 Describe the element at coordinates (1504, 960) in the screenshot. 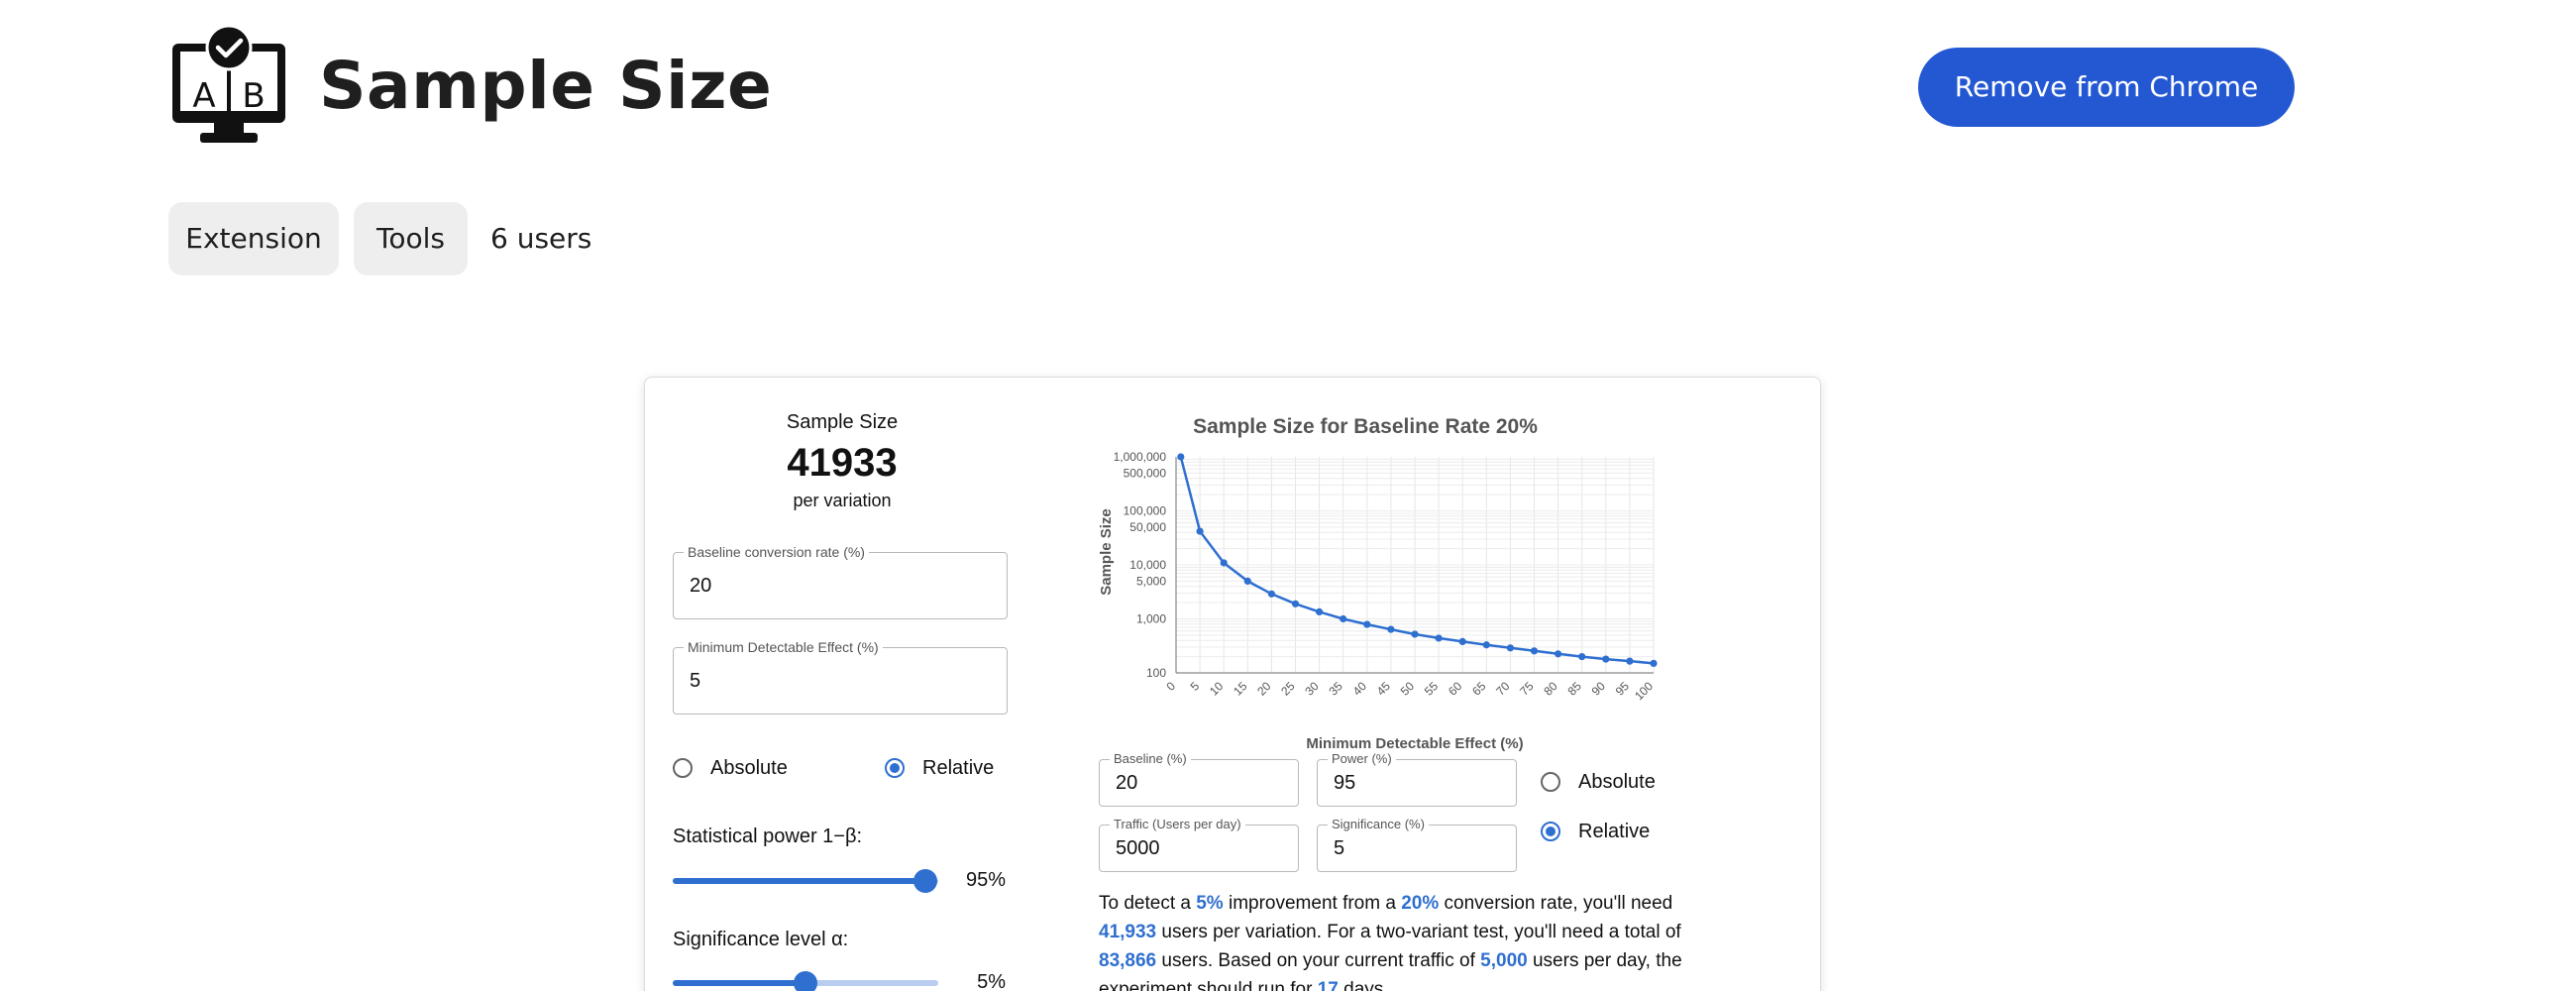

I see `summary-traffic: 5,000` at that location.